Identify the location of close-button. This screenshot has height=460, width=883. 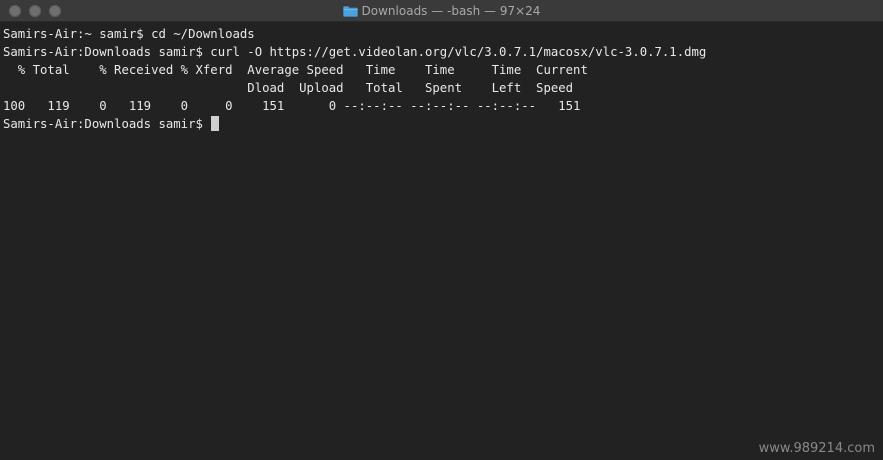
(15, 11).